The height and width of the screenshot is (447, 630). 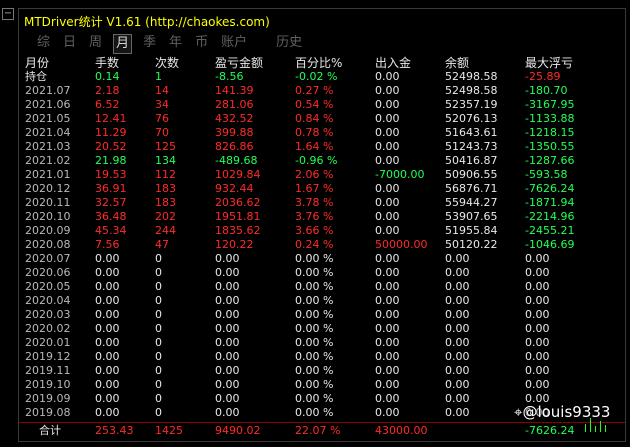 I want to click on holding-max-drawdown: -25.89, so click(x=543, y=76).